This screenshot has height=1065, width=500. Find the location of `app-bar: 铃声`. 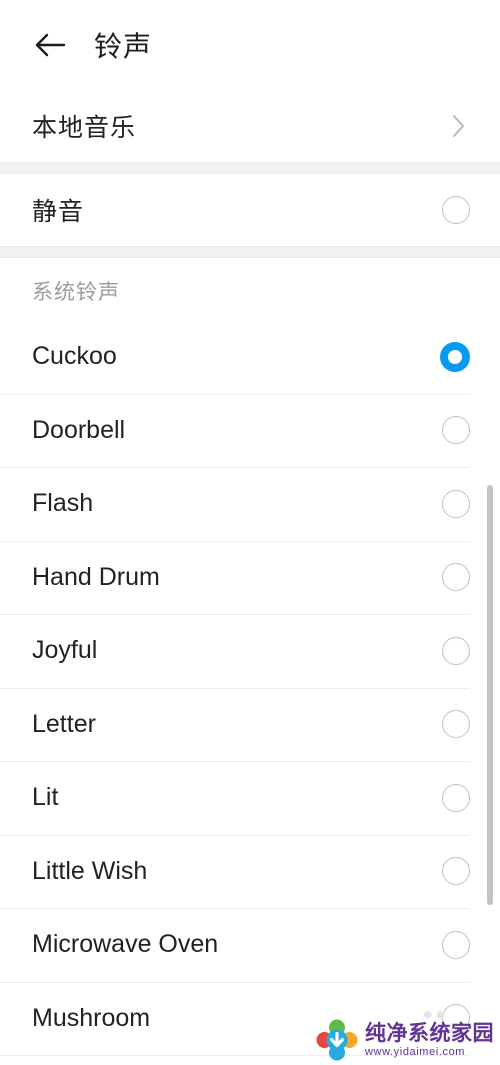

app-bar: 铃声 is located at coordinates (250, 45).